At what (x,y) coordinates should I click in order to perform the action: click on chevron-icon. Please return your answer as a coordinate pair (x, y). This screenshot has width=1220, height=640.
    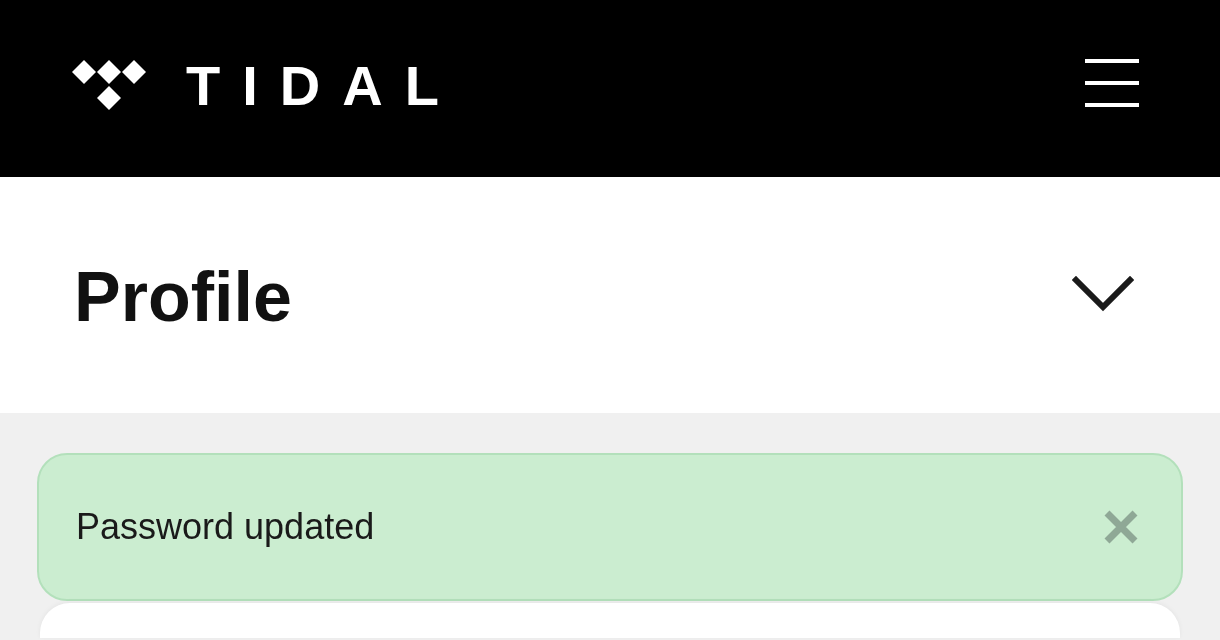
    Looking at the image, I should click on (1103, 295).